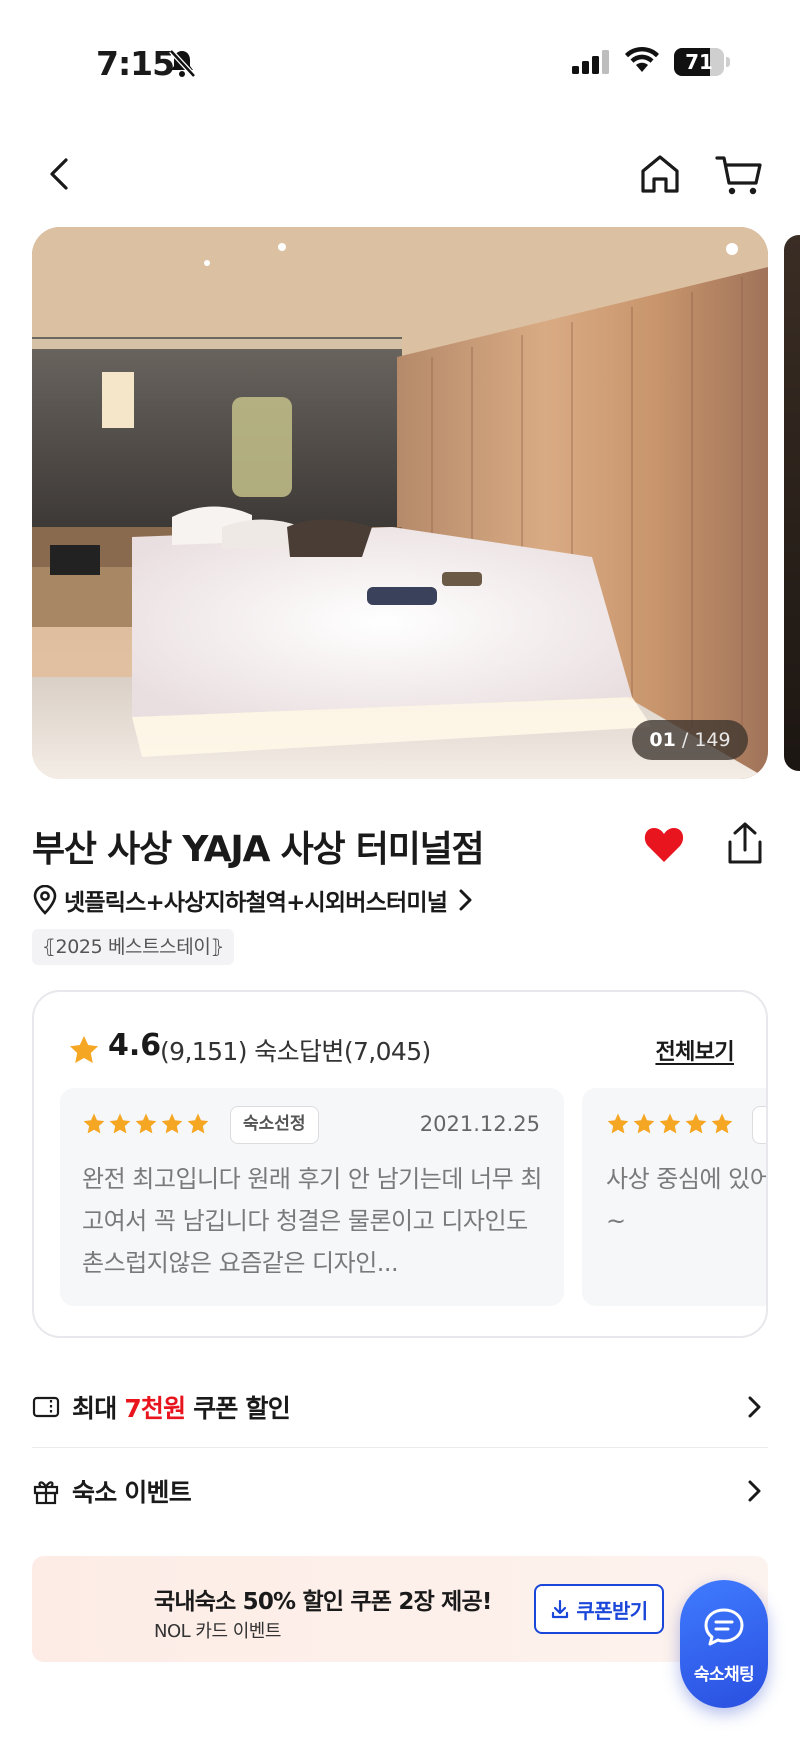  What do you see at coordinates (400, 1407) in the screenshot?
I see `coupon-discount-row: 최대 7천원 쿠폰 할인` at bounding box center [400, 1407].